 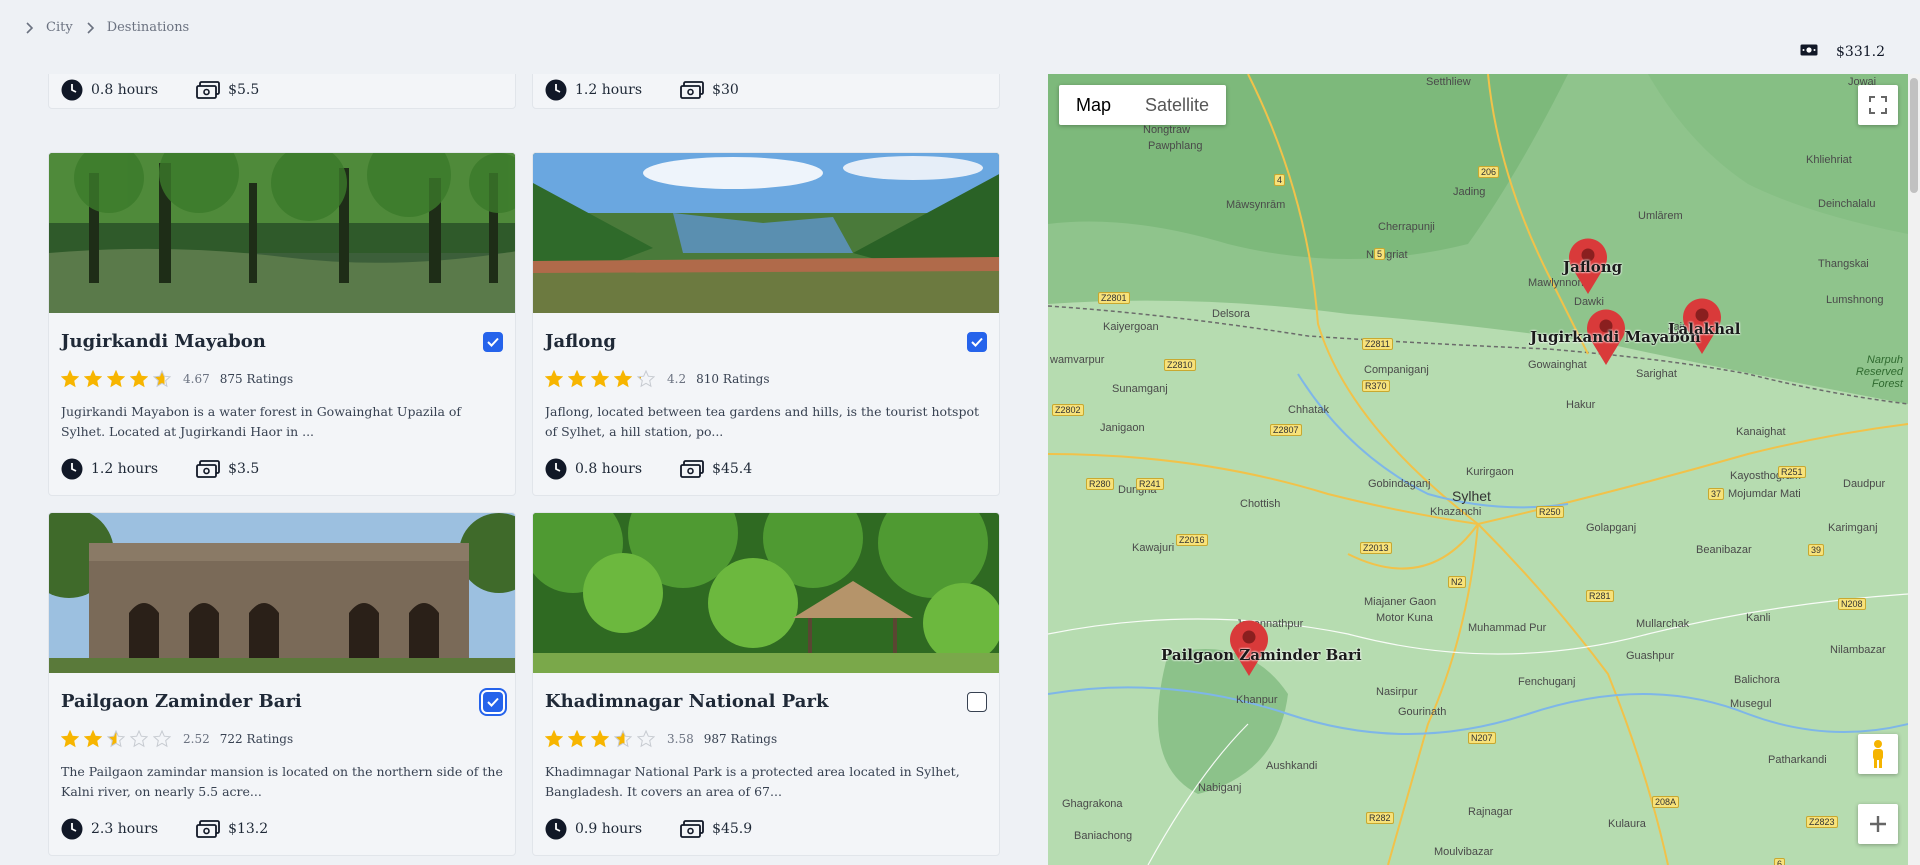 What do you see at coordinates (1914, 469) in the screenshot?
I see `page-scrollbar` at bounding box center [1914, 469].